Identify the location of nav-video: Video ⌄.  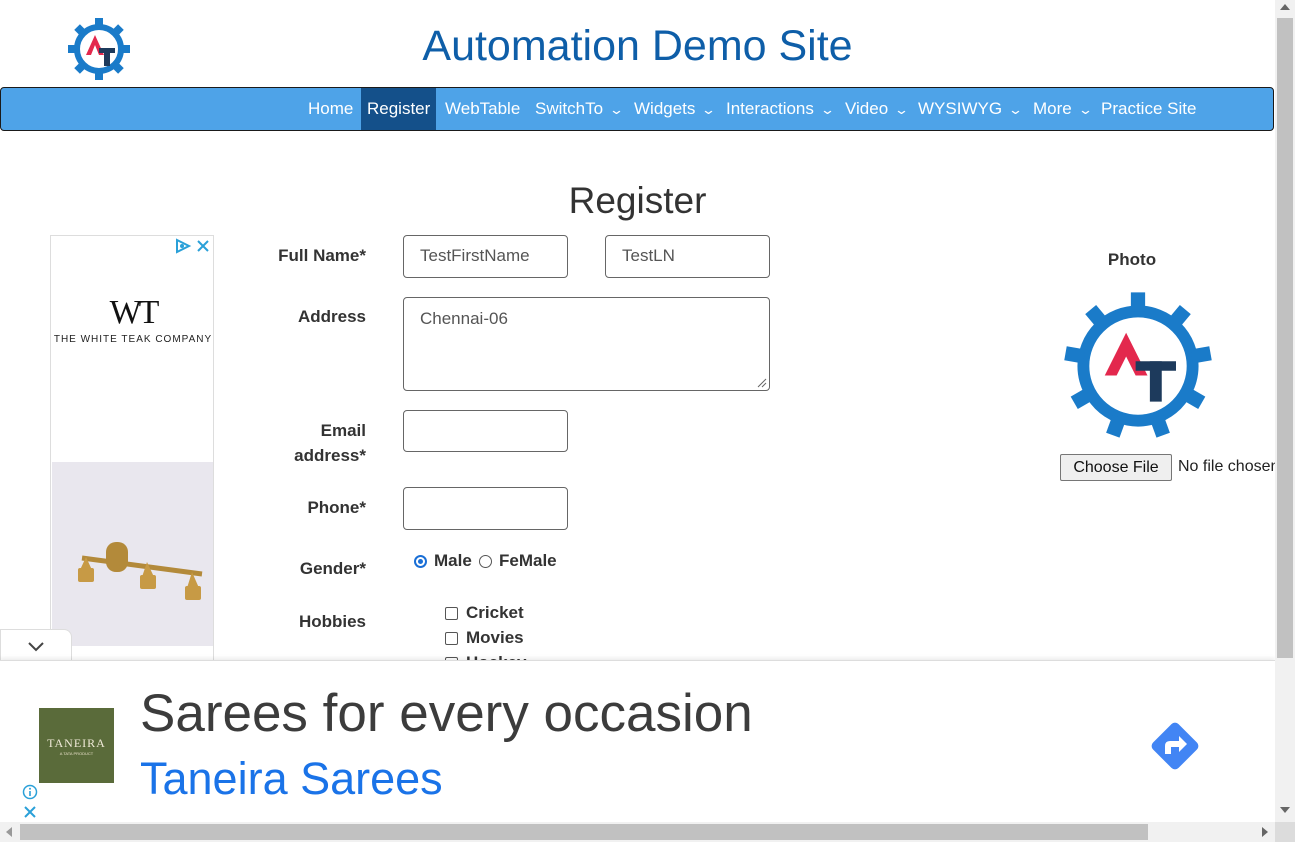
(877, 109).